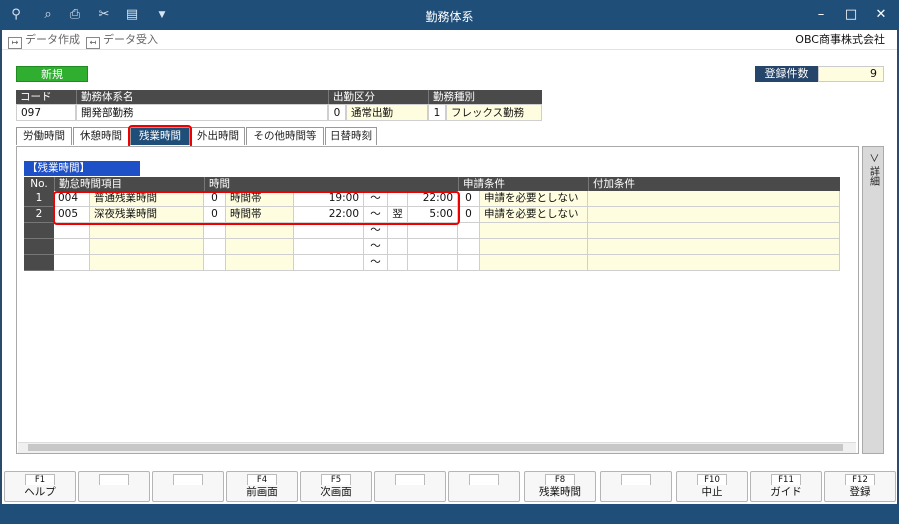 This screenshot has width=899, height=524. Describe the element at coordinates (378, 97) in the screenshot. I see `attend-header: 出勤区分` at that location.